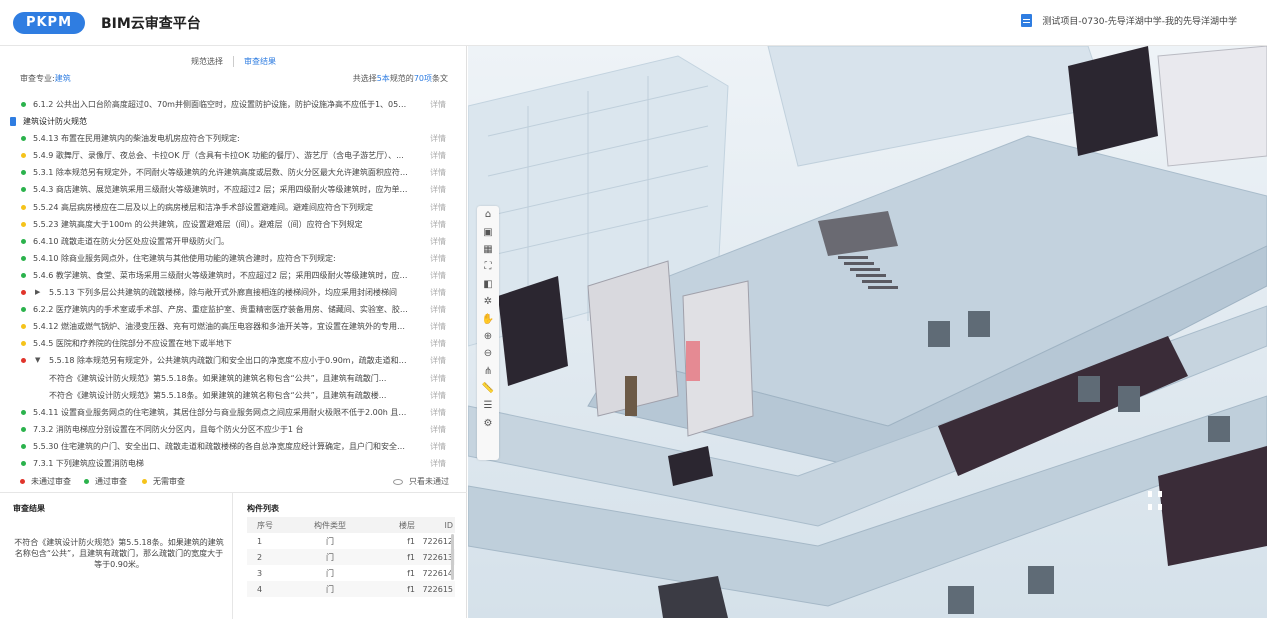  What do you see at coordinates (37, 292) in the screenshot?
I see `expand-arrow-icon: ▶` at bounding box center [37, 292].